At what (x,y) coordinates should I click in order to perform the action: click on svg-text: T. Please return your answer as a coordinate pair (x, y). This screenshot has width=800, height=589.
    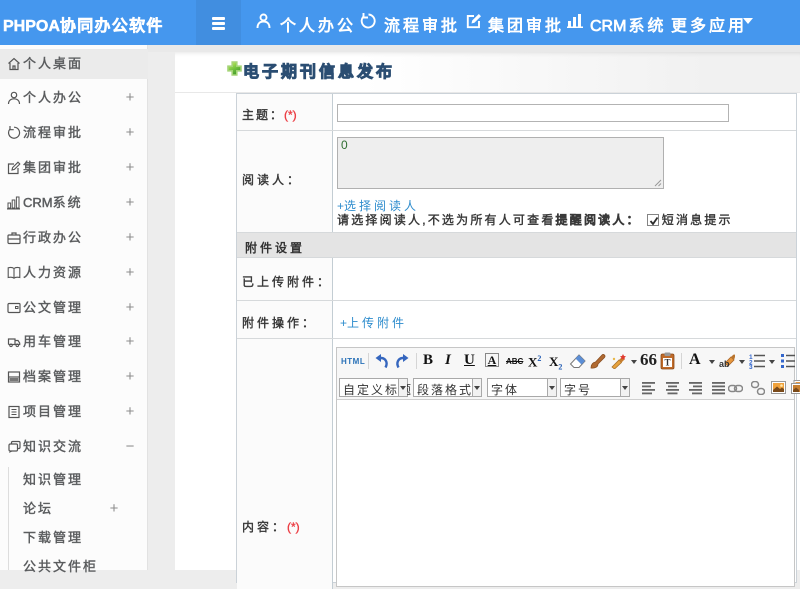
    Looking at the image, I should click on (667, 363).